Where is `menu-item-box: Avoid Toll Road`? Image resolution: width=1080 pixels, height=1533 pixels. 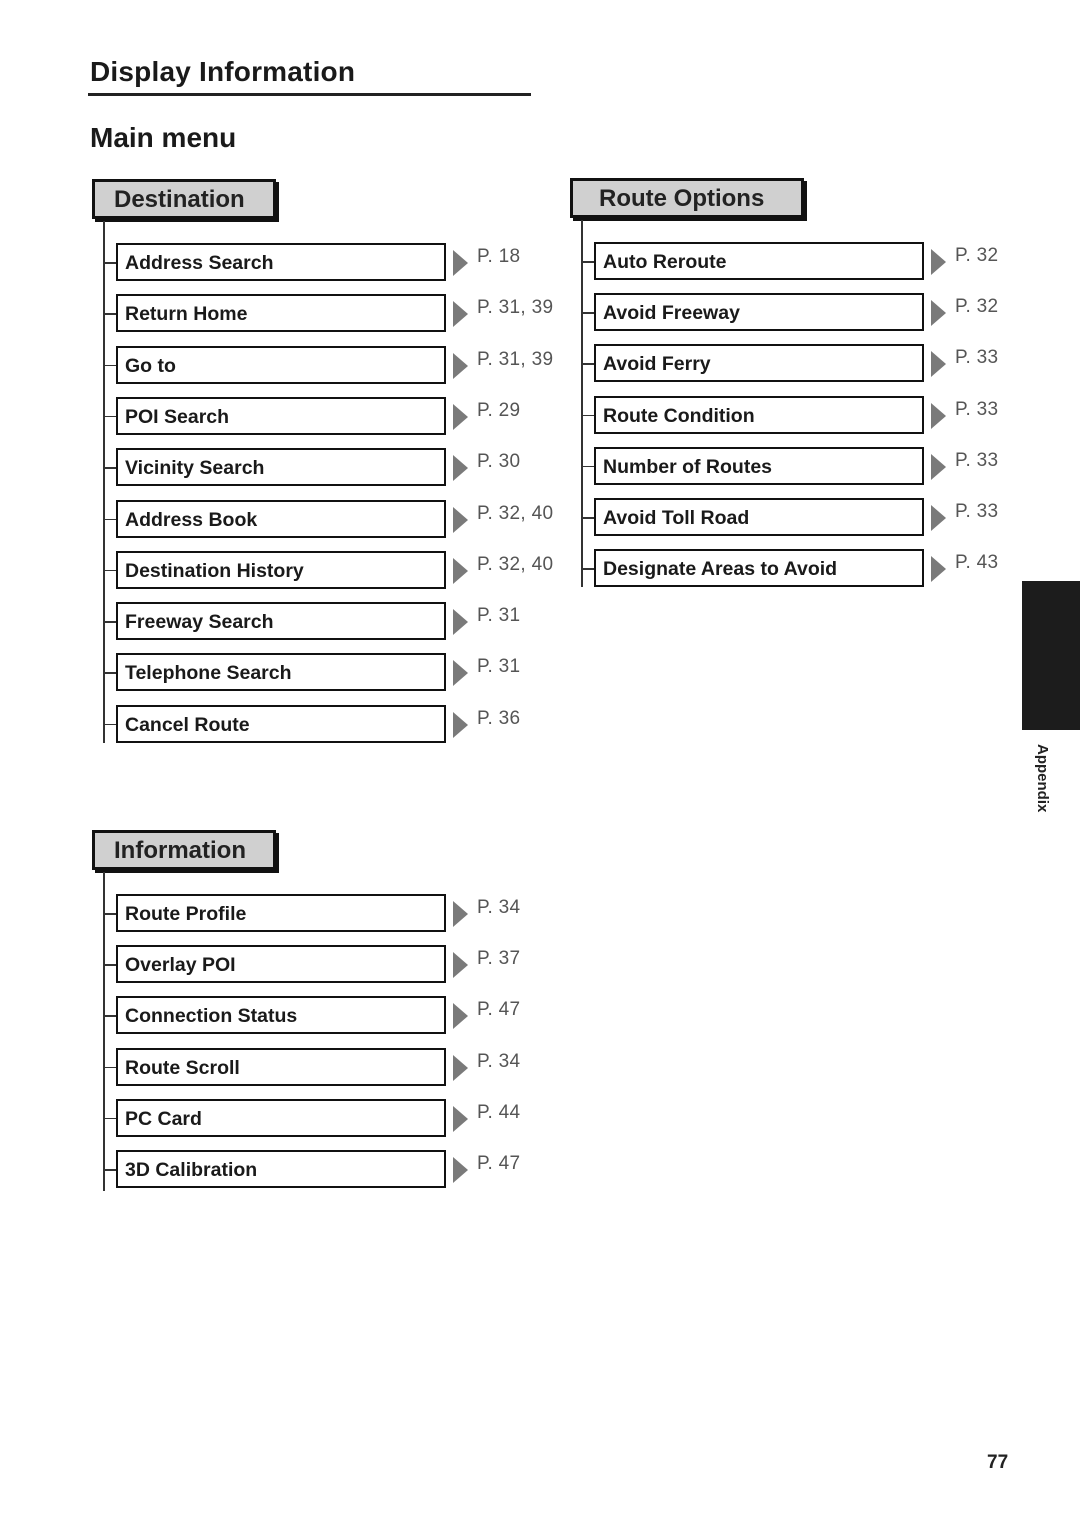
menu-item-box: Avoid Toll Road is located at coordinates (759, 517).